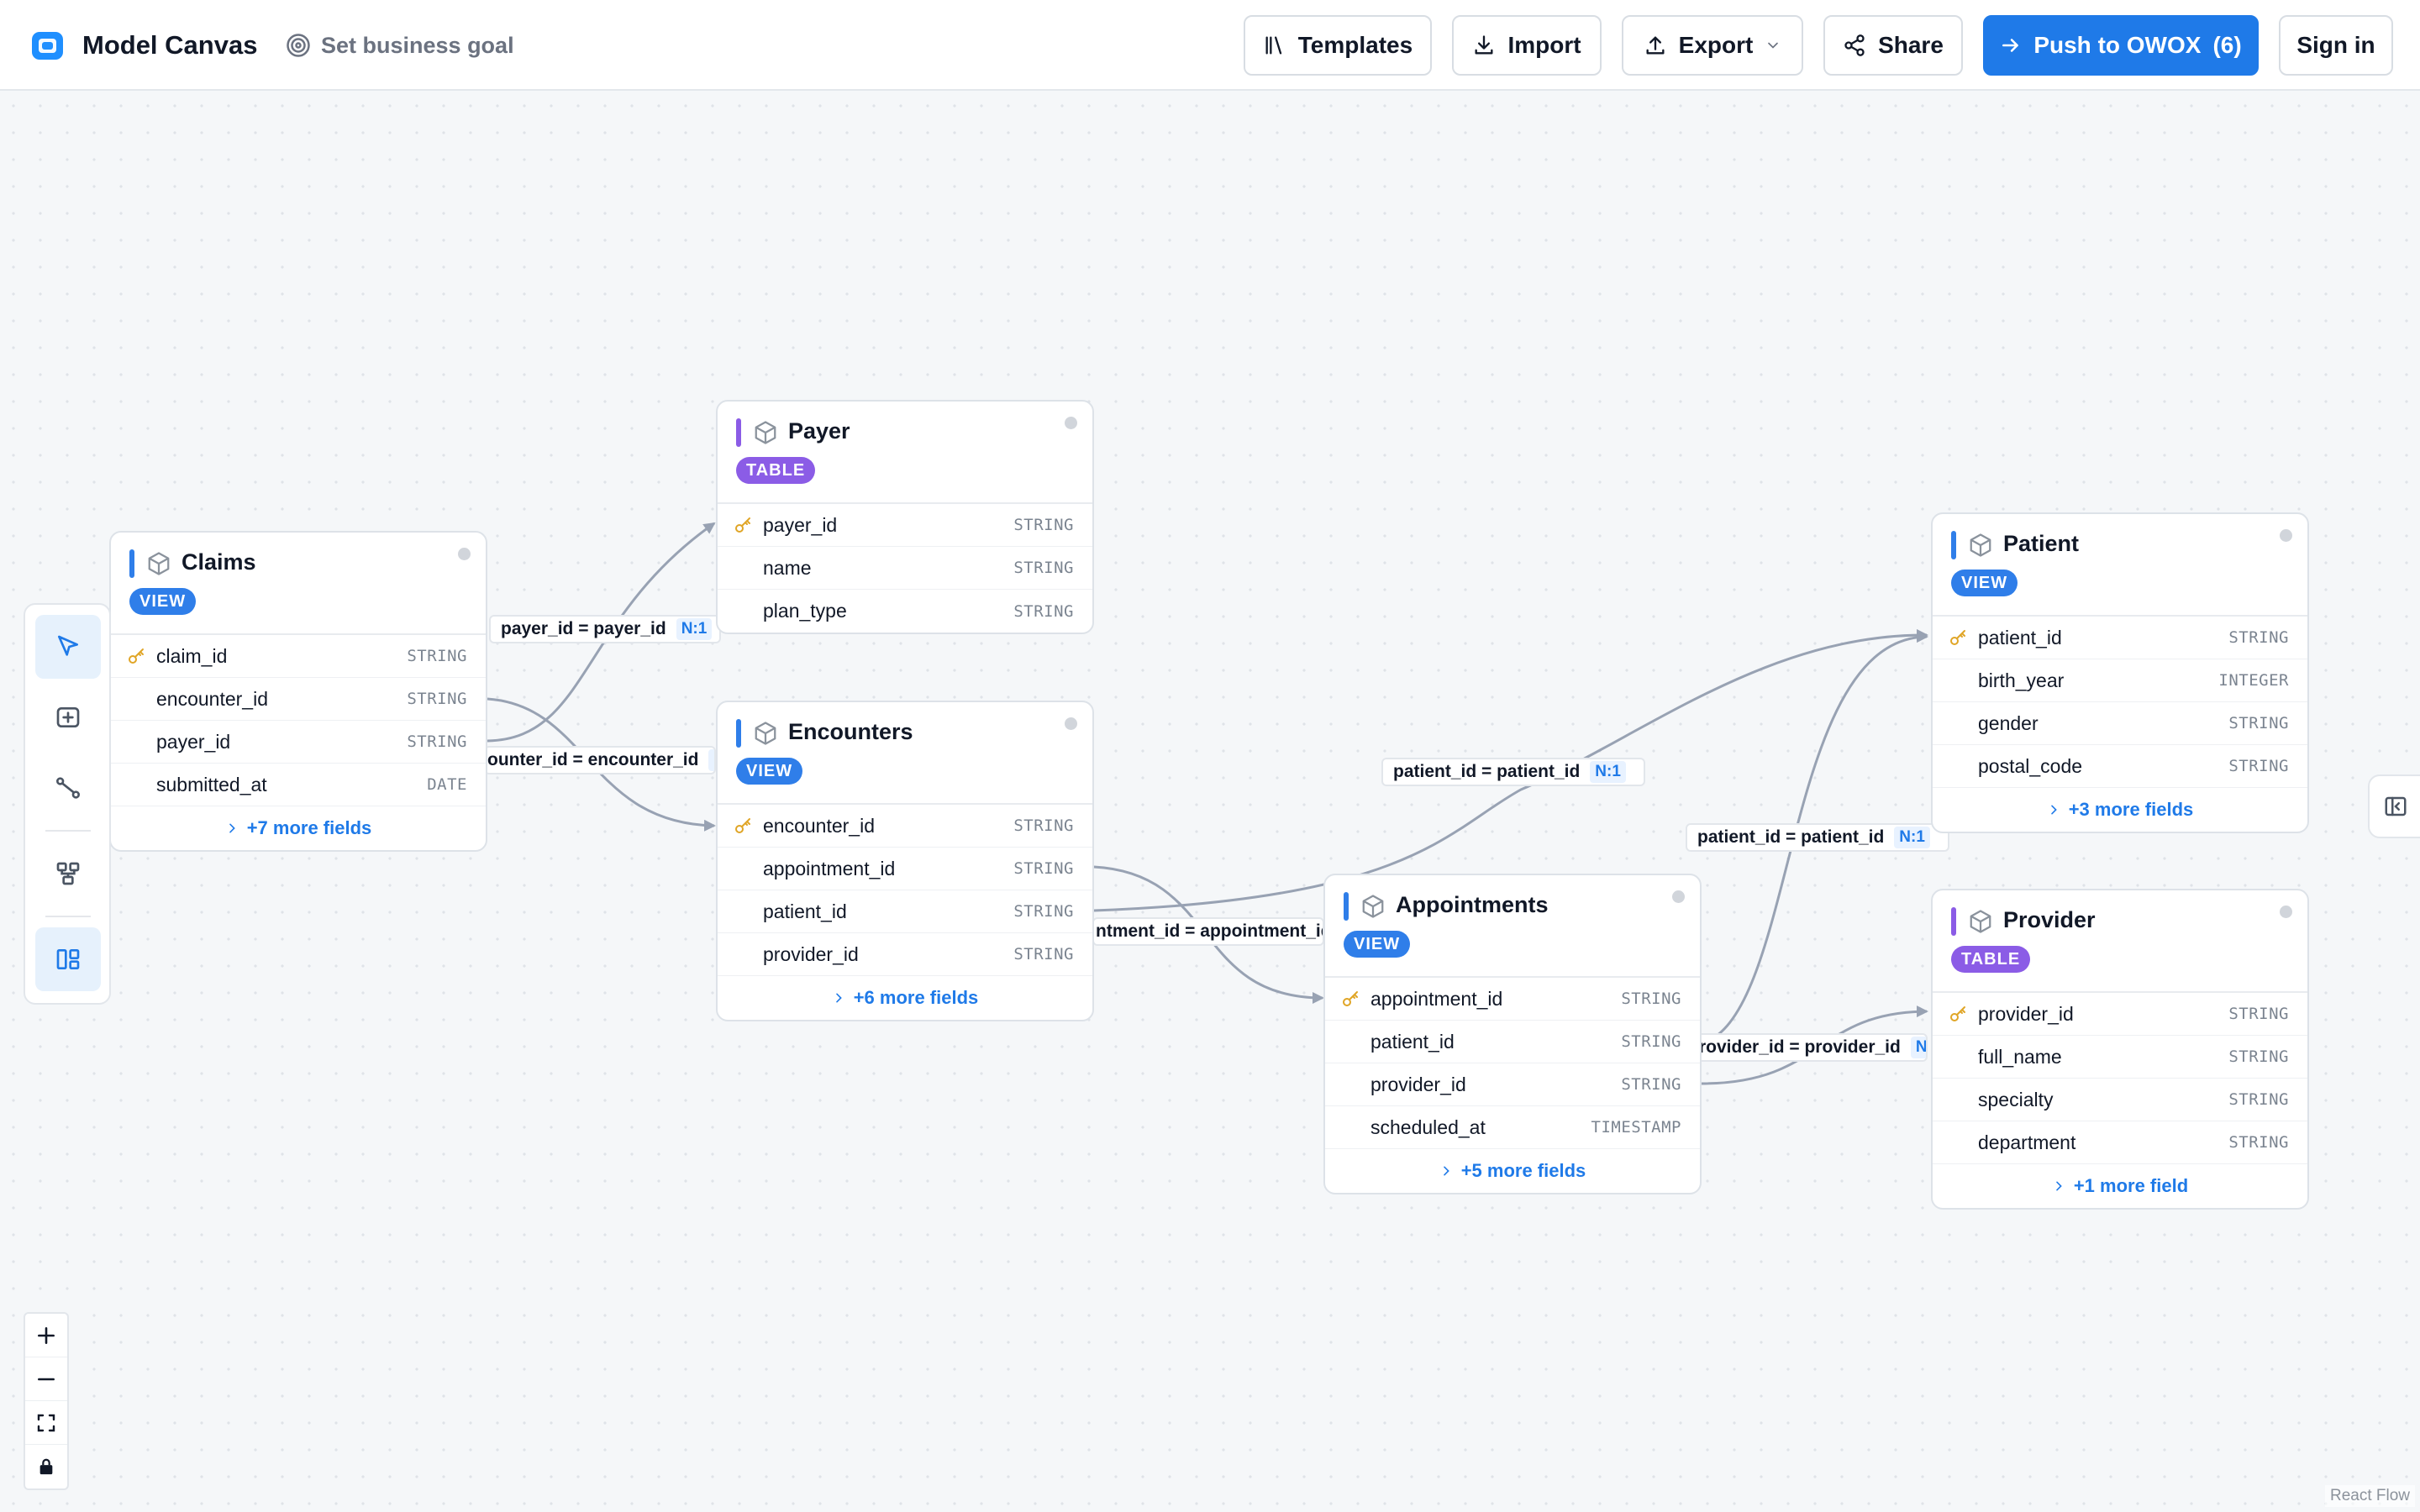 This screenshot has height=1512, width=2420. Describe the element at coordinates (400, 45) in the screenshot. I see `set-goal-button: Set business goal` at that location.